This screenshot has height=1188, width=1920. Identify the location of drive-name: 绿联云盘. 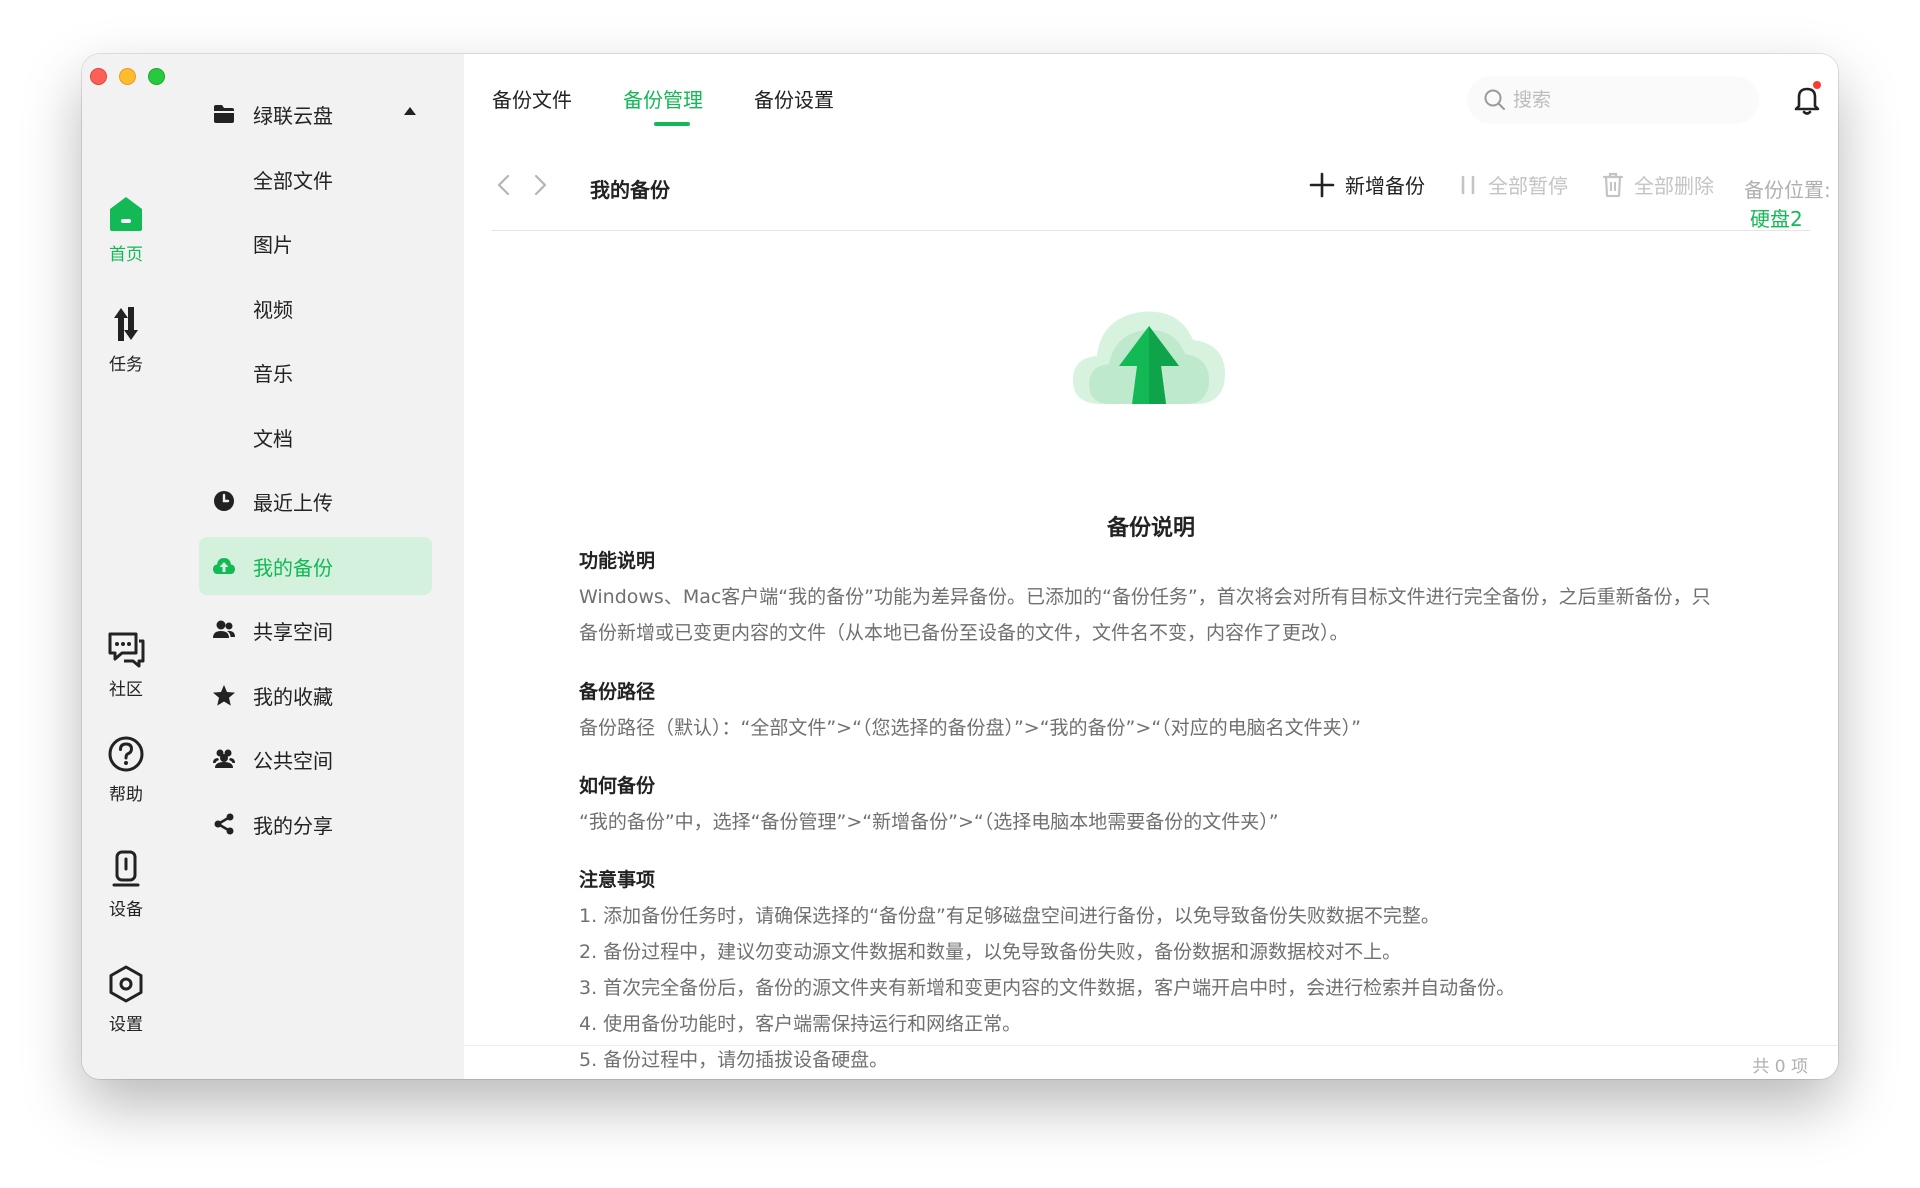
(293, 115).